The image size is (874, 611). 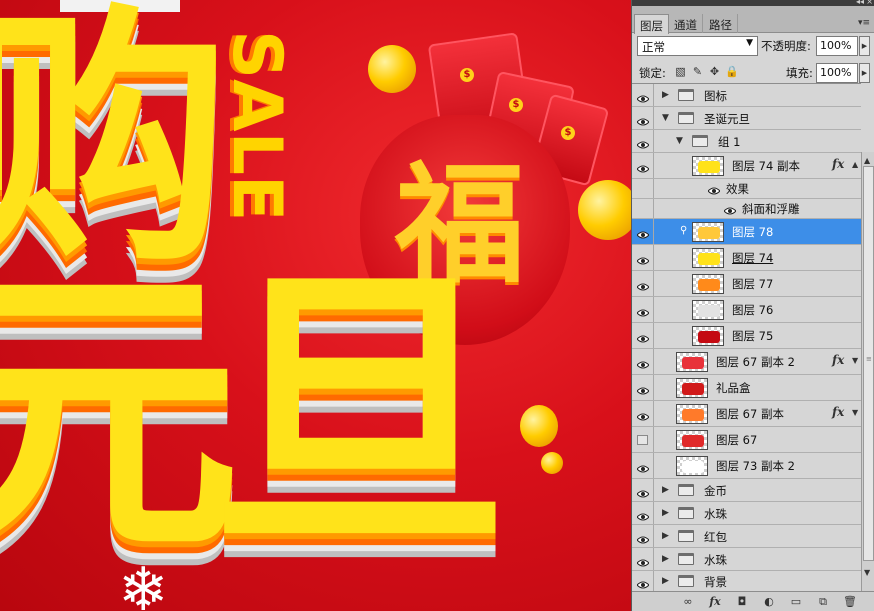 What do you see at coordinates (742, 601) in the screenshot?
I see `add-mask-icon: ◘` at bounding box center [742, 601].